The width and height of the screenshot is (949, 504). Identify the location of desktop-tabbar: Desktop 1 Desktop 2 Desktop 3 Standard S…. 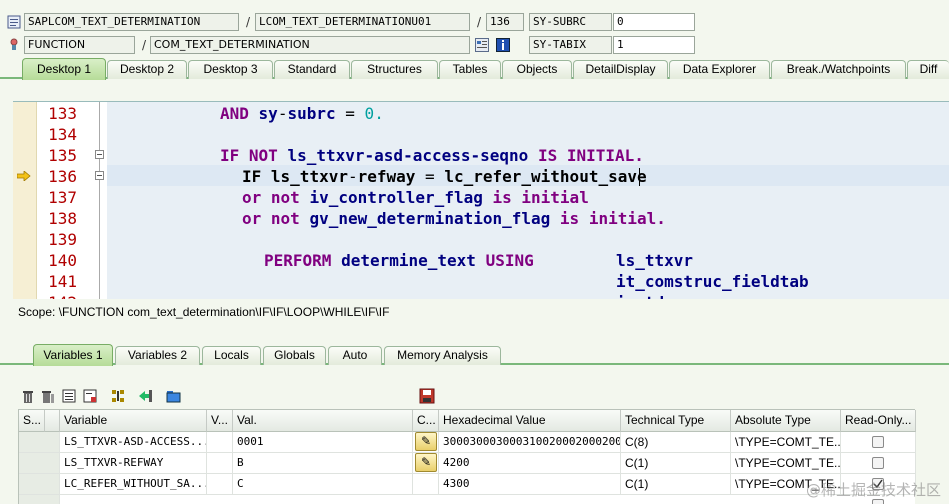
(474, 68).